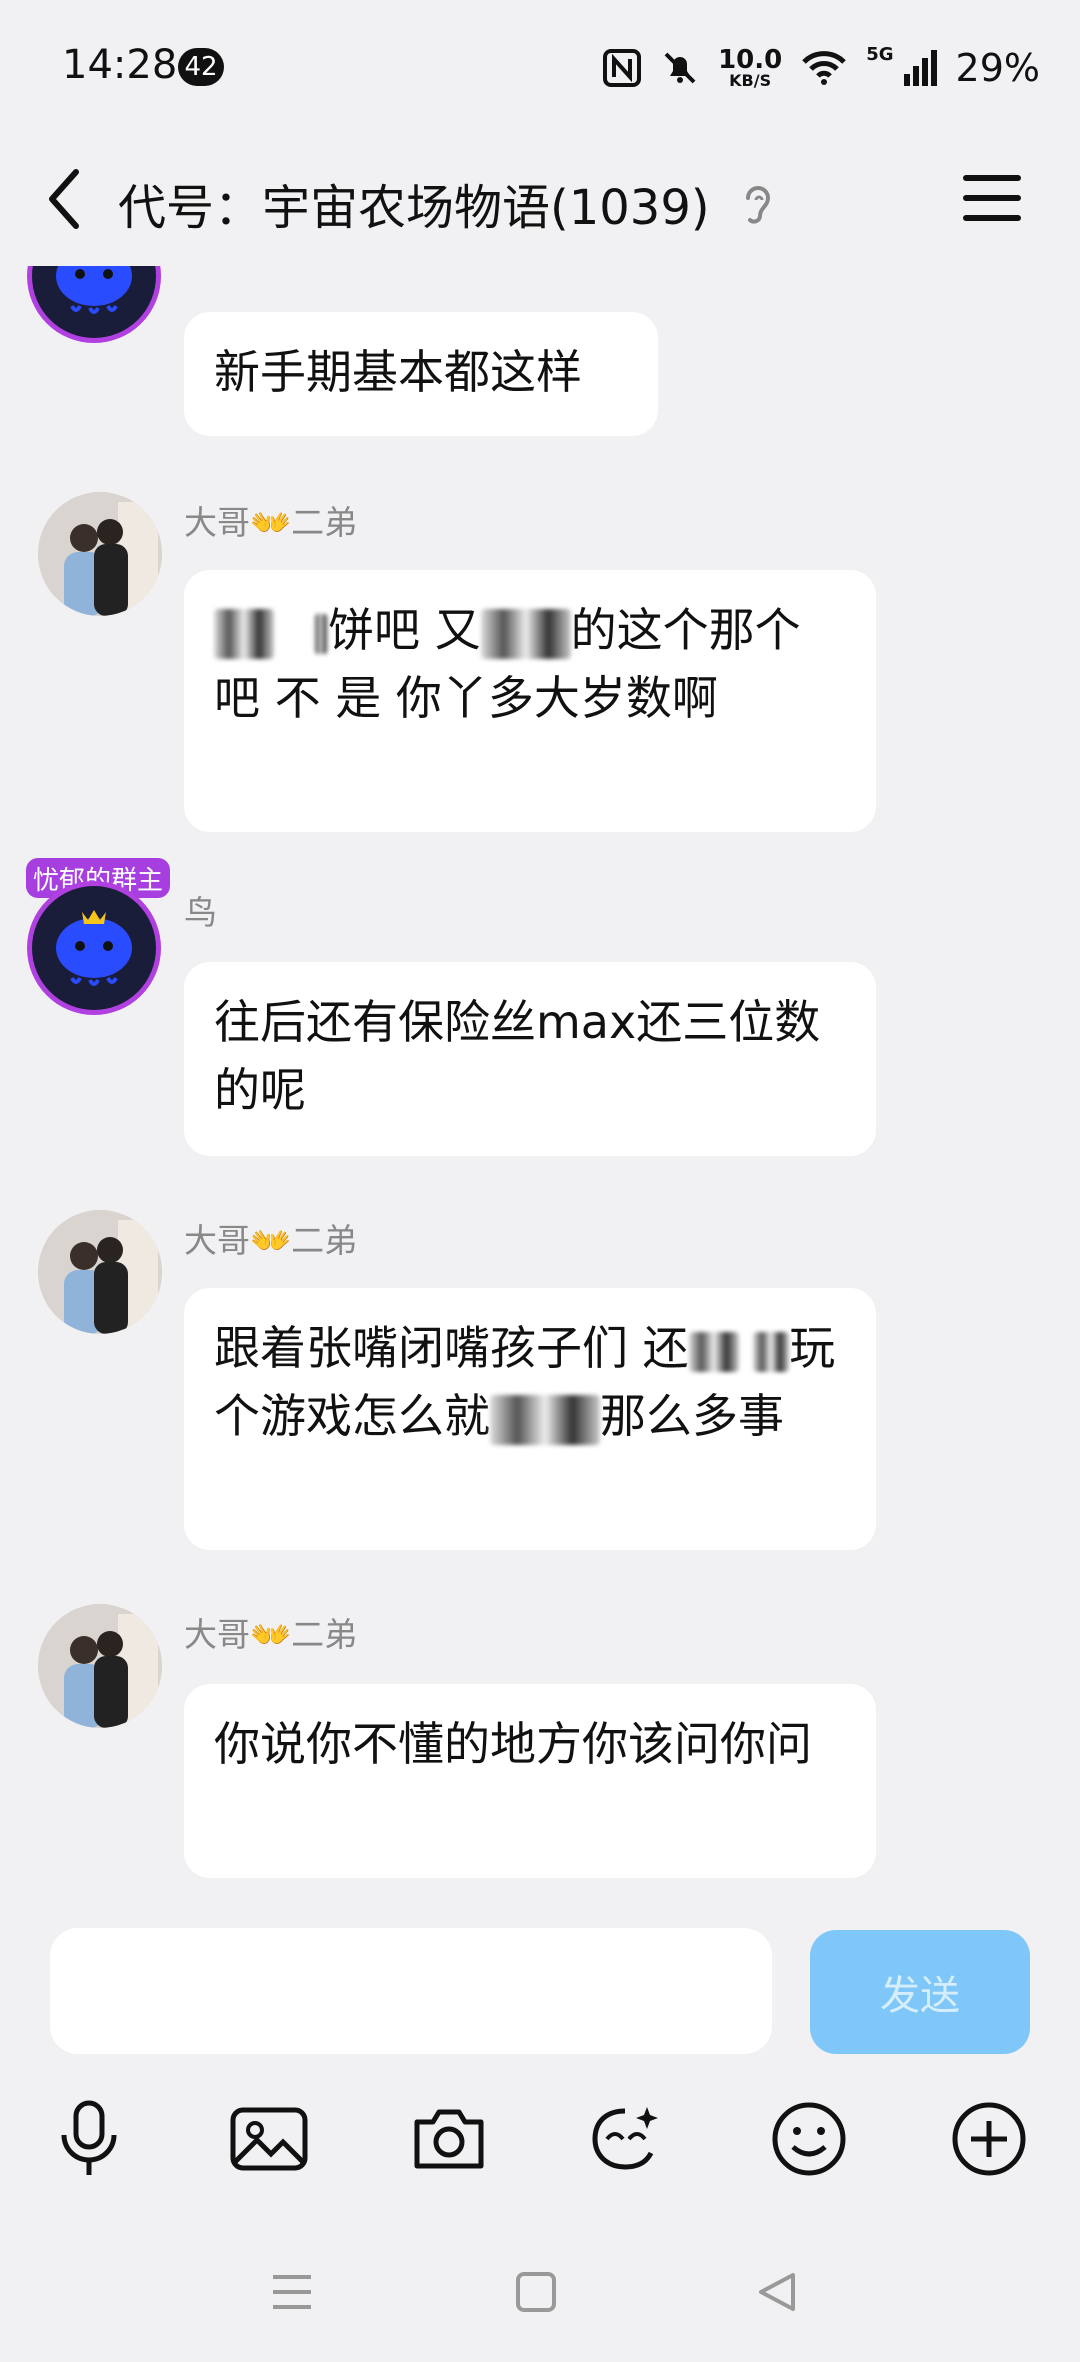 Image resolution: width=1080 pixels, height=2362 pixels. I want to click on status-icons: 10.0 KB/S 5G 29%, so click(821, 68).